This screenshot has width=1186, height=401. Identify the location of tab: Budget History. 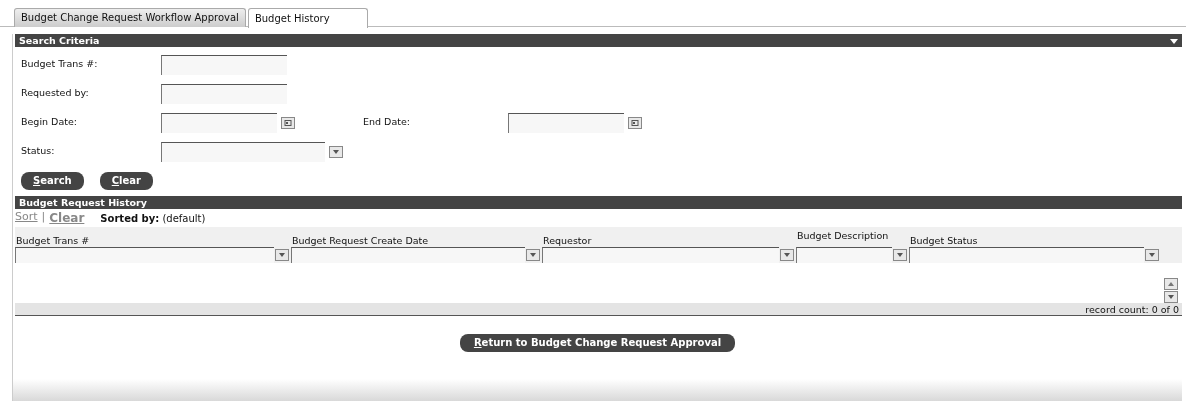
(307, 18).